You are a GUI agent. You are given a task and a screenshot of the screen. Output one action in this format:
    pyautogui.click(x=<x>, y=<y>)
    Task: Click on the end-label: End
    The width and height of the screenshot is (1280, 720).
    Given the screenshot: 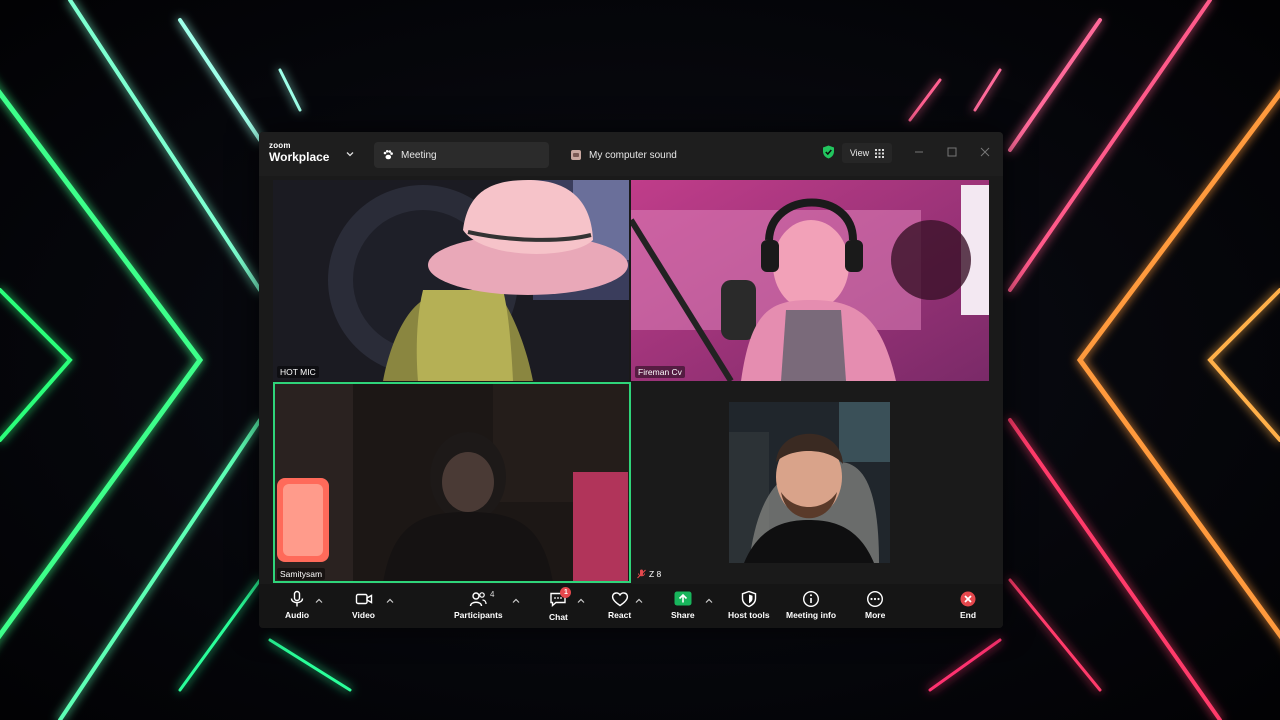 What is the action you would take?
    pyautogui.click(x=968, y=615)
    